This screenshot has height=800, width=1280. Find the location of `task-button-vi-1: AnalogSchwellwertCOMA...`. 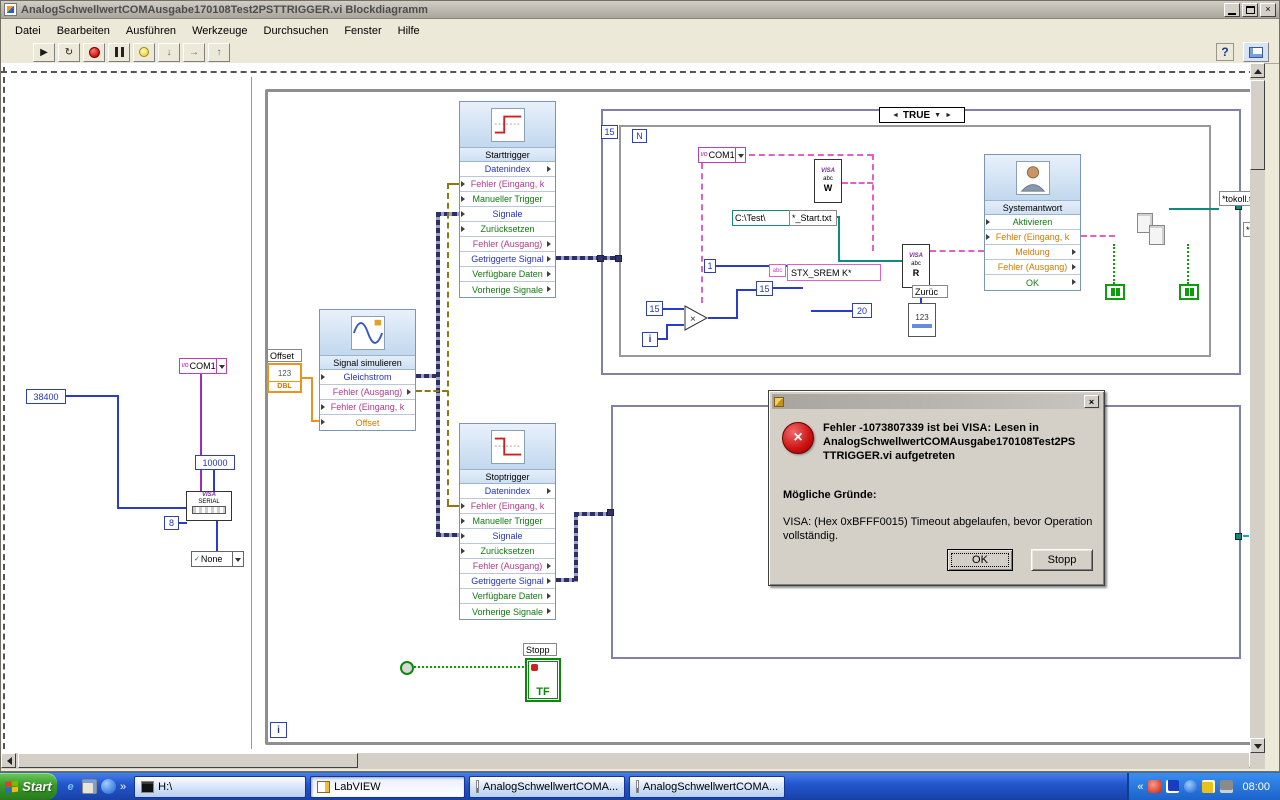

task-button-vi-1: AnalogSchwellwertCOMA... is located at coordinates (547, 786).